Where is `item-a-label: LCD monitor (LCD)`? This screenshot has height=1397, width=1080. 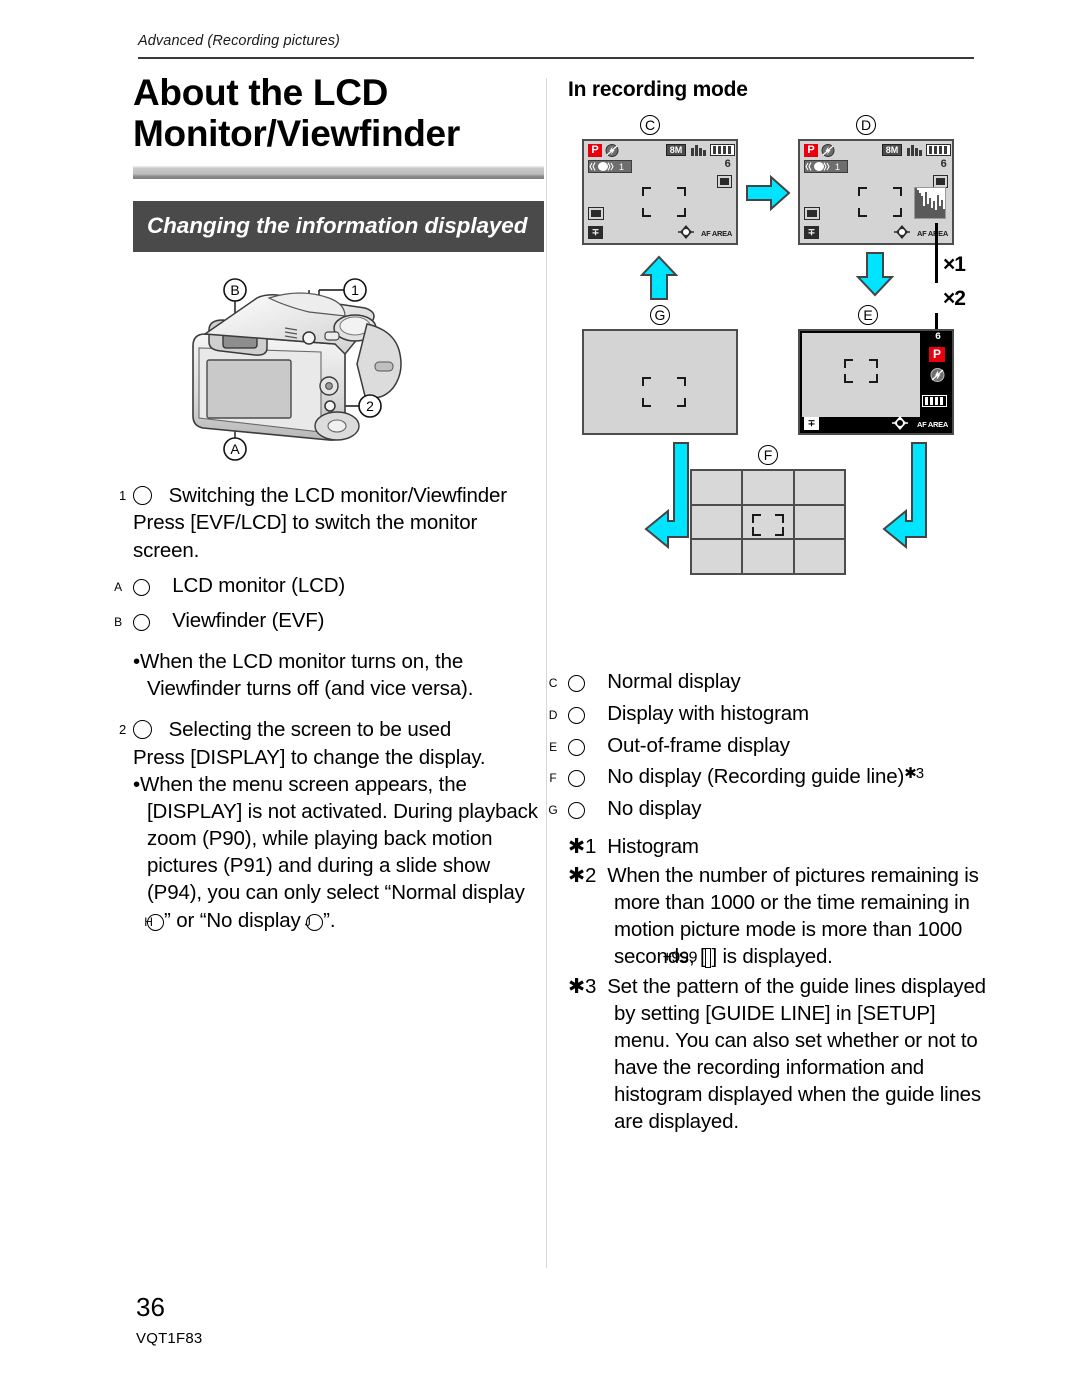 item-a-label: LCD monitor (LCD) is located at coordinates (259, 585).